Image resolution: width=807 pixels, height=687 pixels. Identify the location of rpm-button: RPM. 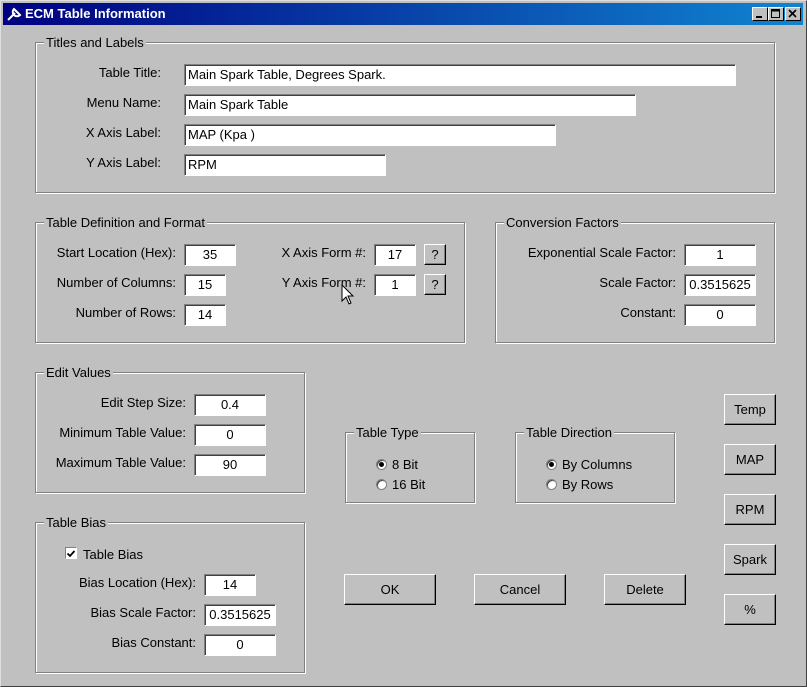
(750, 509).